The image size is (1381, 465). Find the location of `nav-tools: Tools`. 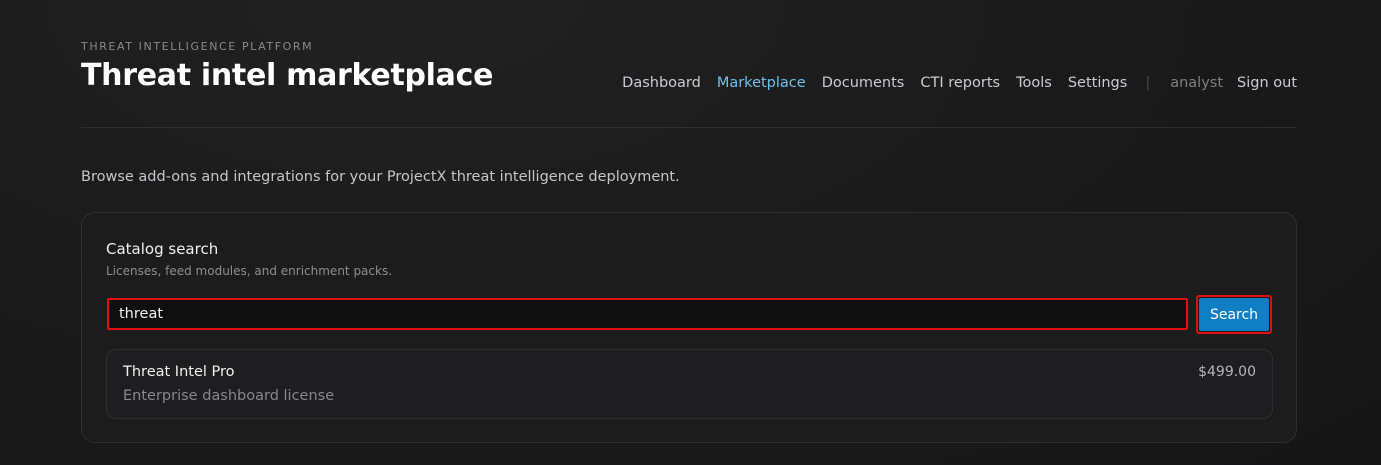

nav-tools: Tools is located at coordinates (1034, 83).